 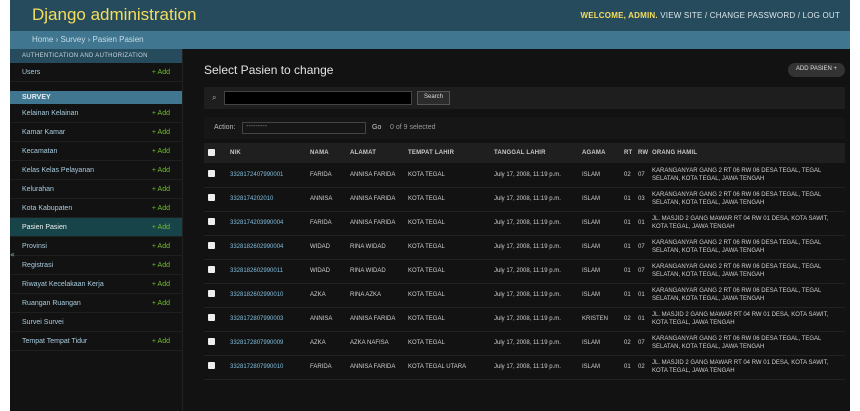 I want to click on logout-link: LOG OUT, so click(x=821, y=15).